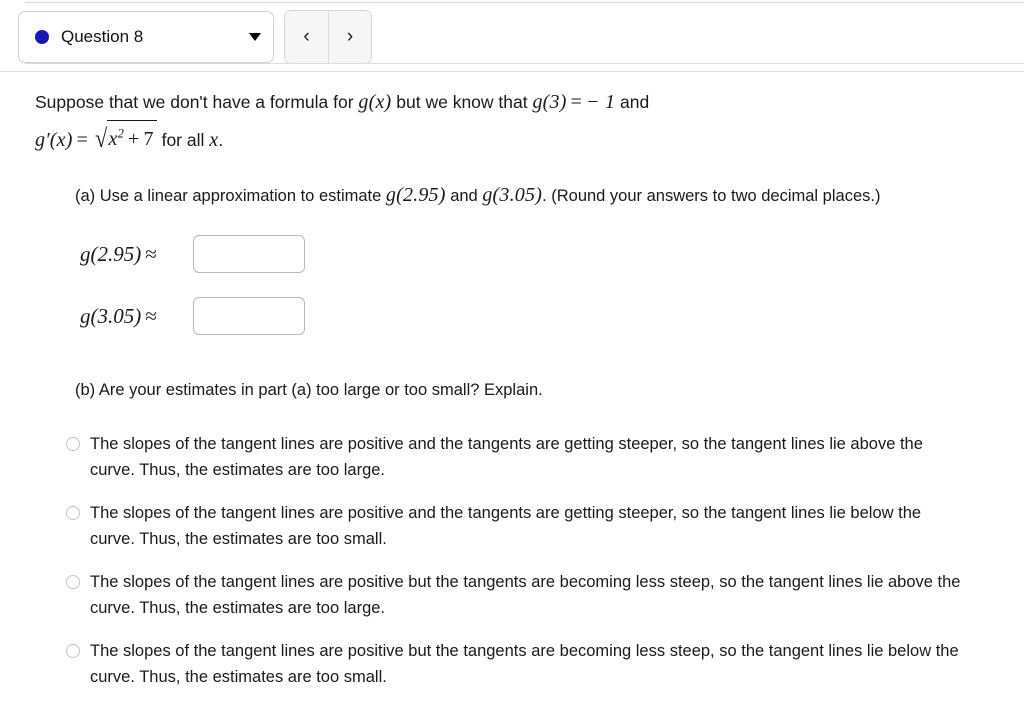  What do you see at coordinates (524, 63) in the screenshot?
I see `header-divider-upper` at bounding box center [524, 63].